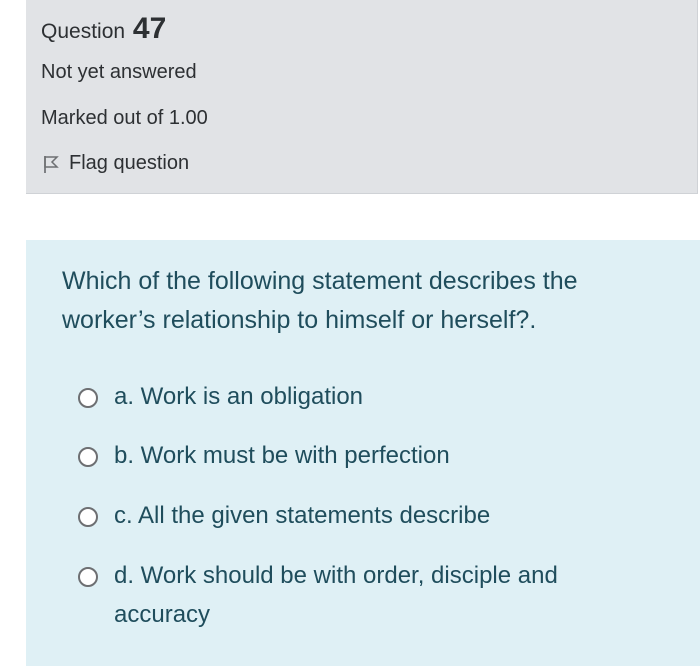  Describe the element at coordinates (129, 163) in the screenshot. I see `flag-question-label: Flag question` at that location.